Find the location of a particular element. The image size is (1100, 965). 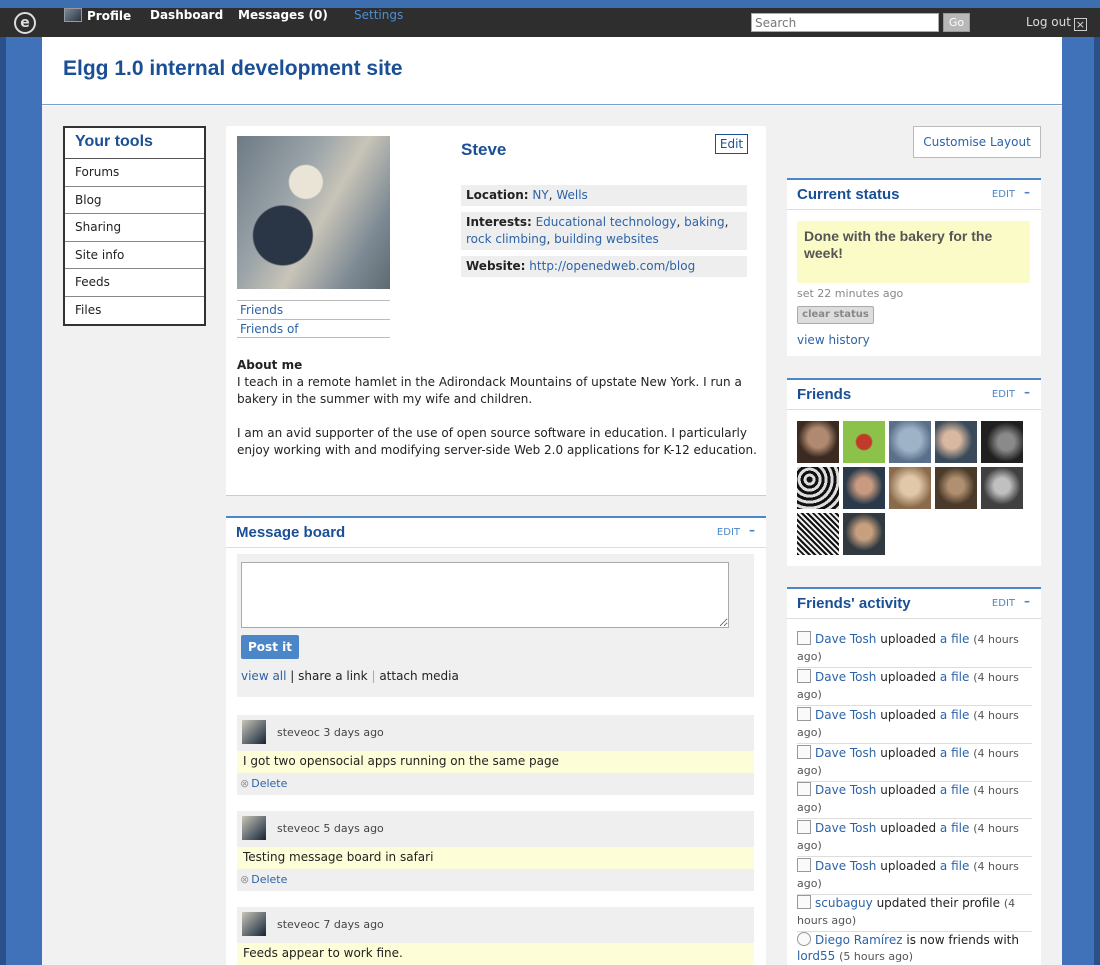

widget-title: Current status is located at coordinates (848, 194).